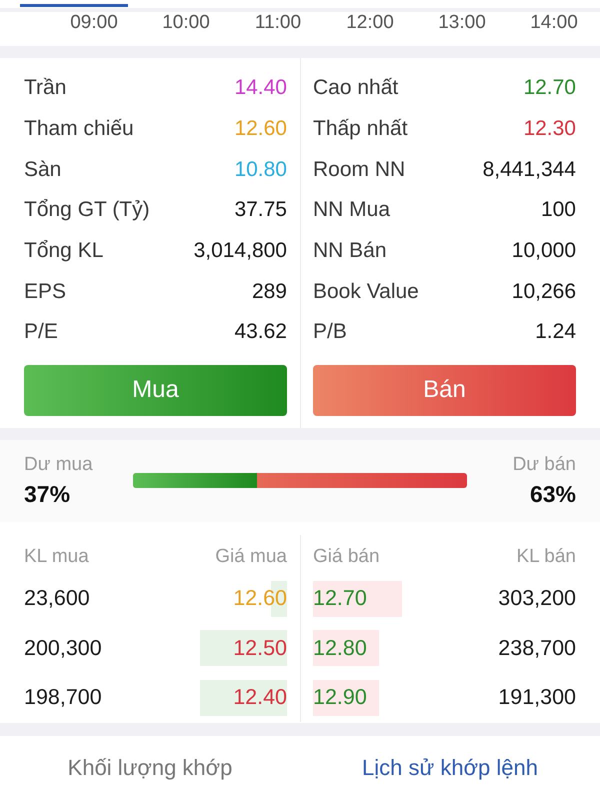  What do you see at coordinates (370, 23) in the screenshot?
I see `time-axis-label: 12:00` at bounding box center [370, 23].